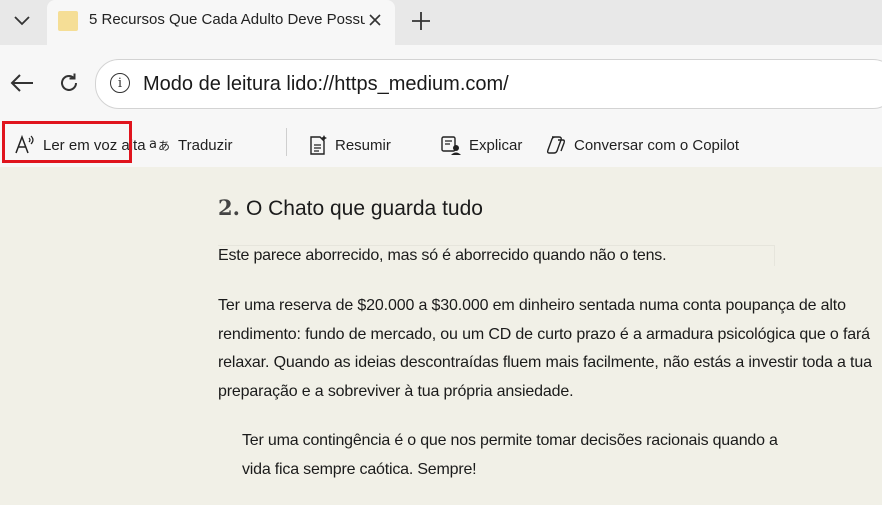 Image resolution: width=882 pixels, height=505 pixels. I want to click on chevron-down-icon, so click(22, 21).